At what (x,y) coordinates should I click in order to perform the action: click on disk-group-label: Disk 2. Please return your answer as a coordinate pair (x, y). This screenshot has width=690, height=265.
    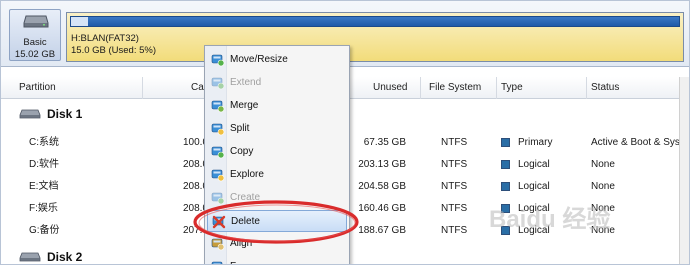
    Looking at the image, I should click on (65, 257).